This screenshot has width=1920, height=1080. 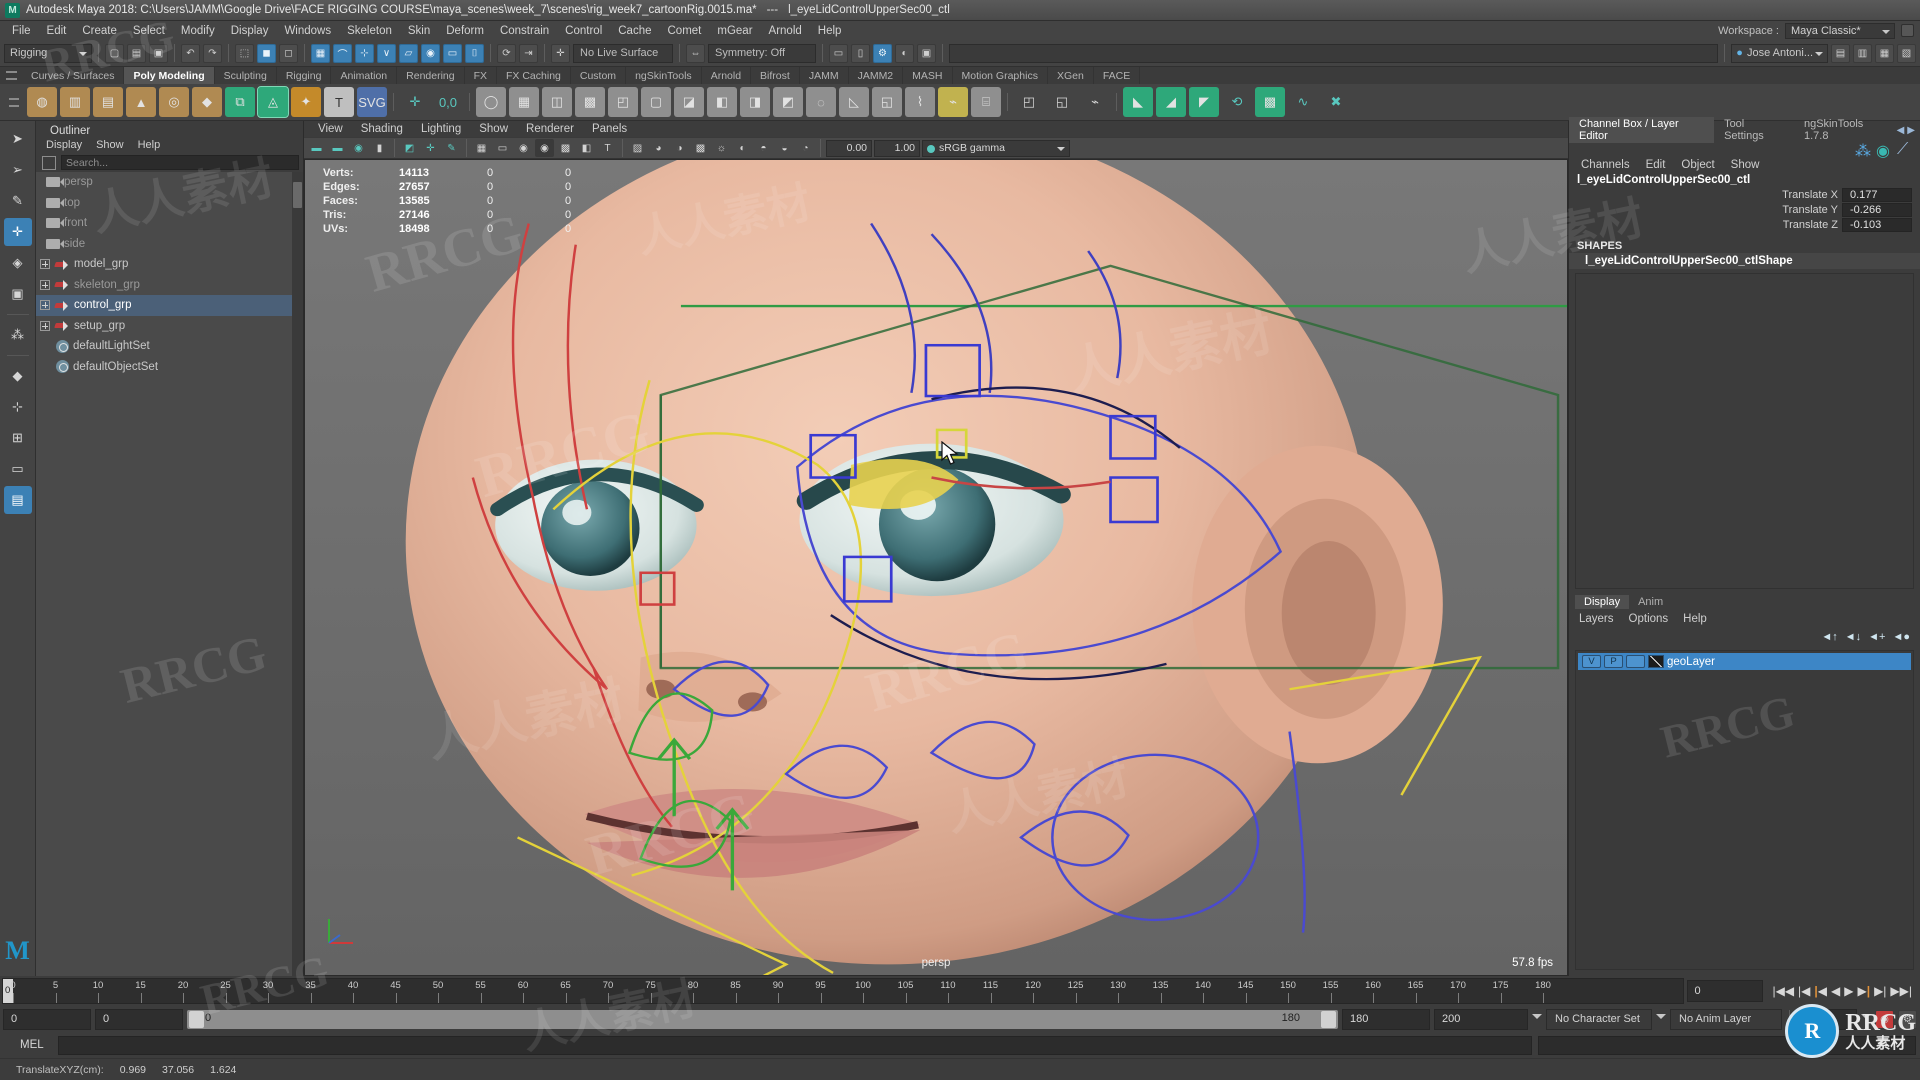 I want to click on poly-cylinder-icon: ▤, so click(x=108, y=102).